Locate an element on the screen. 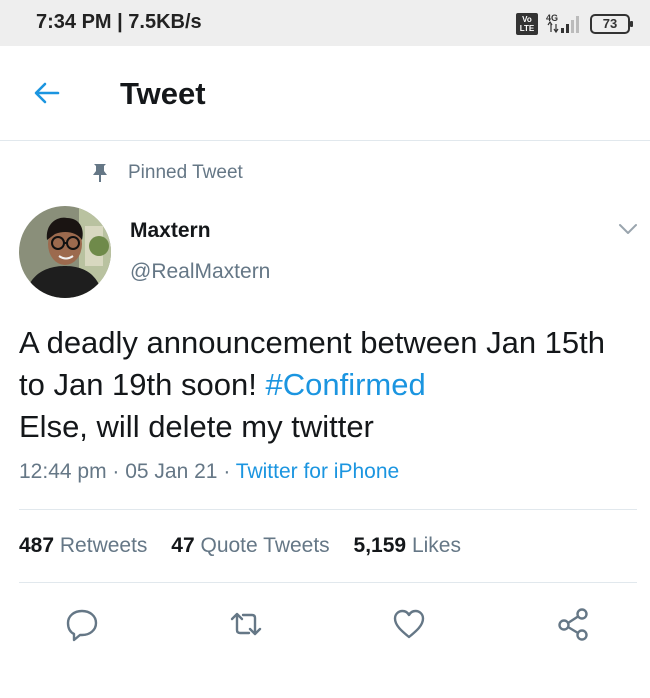  tweet-source-link: Twitter for iPhone is located at coordinates (317, 471).